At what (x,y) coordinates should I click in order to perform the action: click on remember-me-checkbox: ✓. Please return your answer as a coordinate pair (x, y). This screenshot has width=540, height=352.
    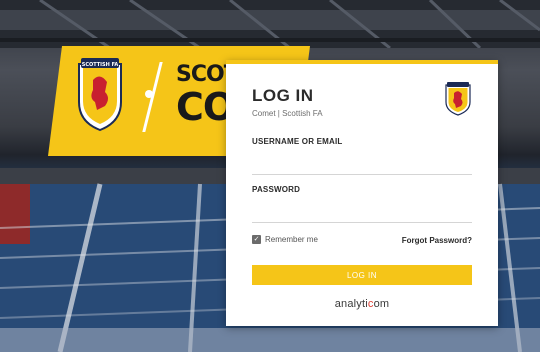
    Looking at the image, I should click on (256, 239).